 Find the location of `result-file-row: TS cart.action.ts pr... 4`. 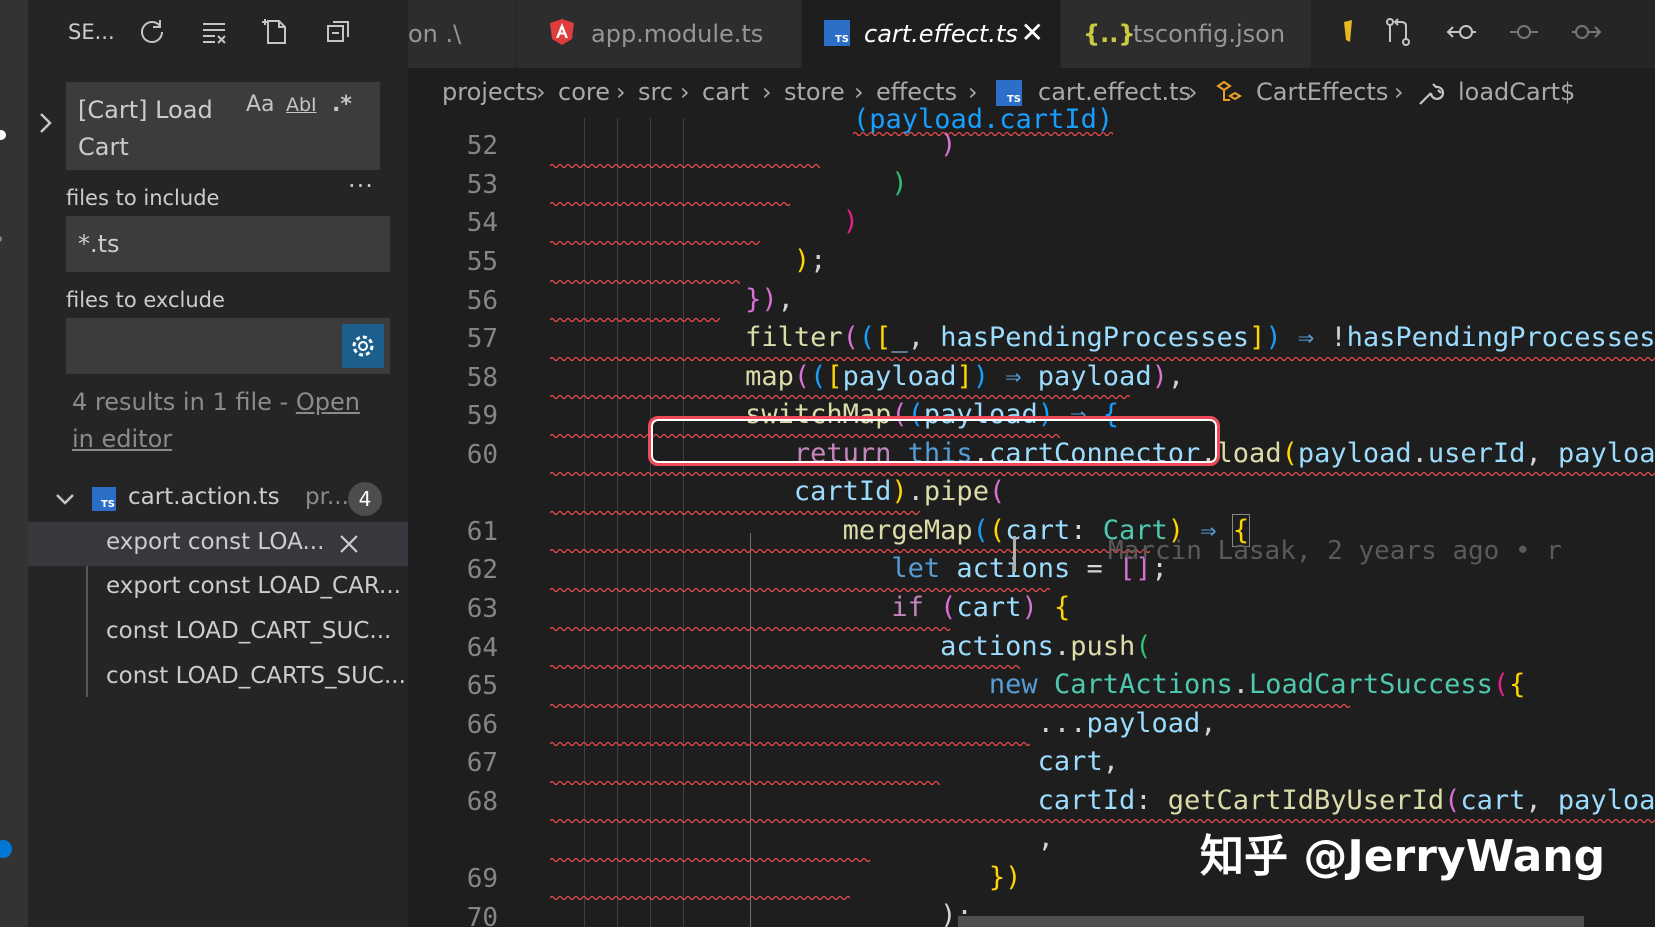

result-file-row: TS cart.action.ts pr... 4 is located at coordinates (218, 499).